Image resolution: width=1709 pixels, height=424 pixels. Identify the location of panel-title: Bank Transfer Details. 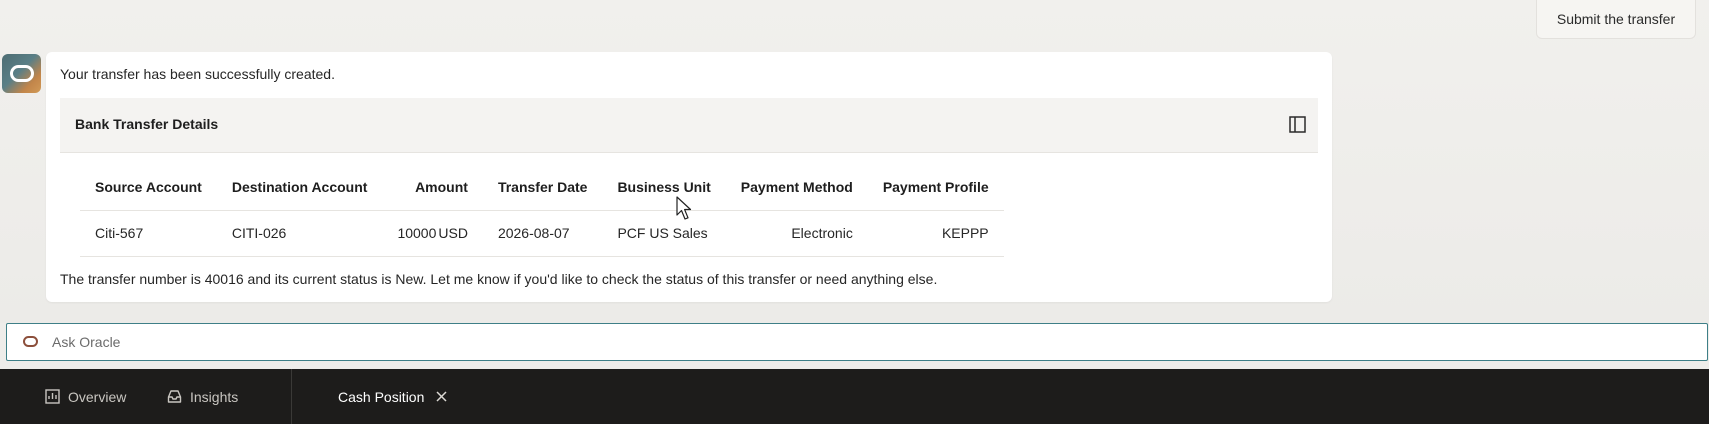
(147, 124).